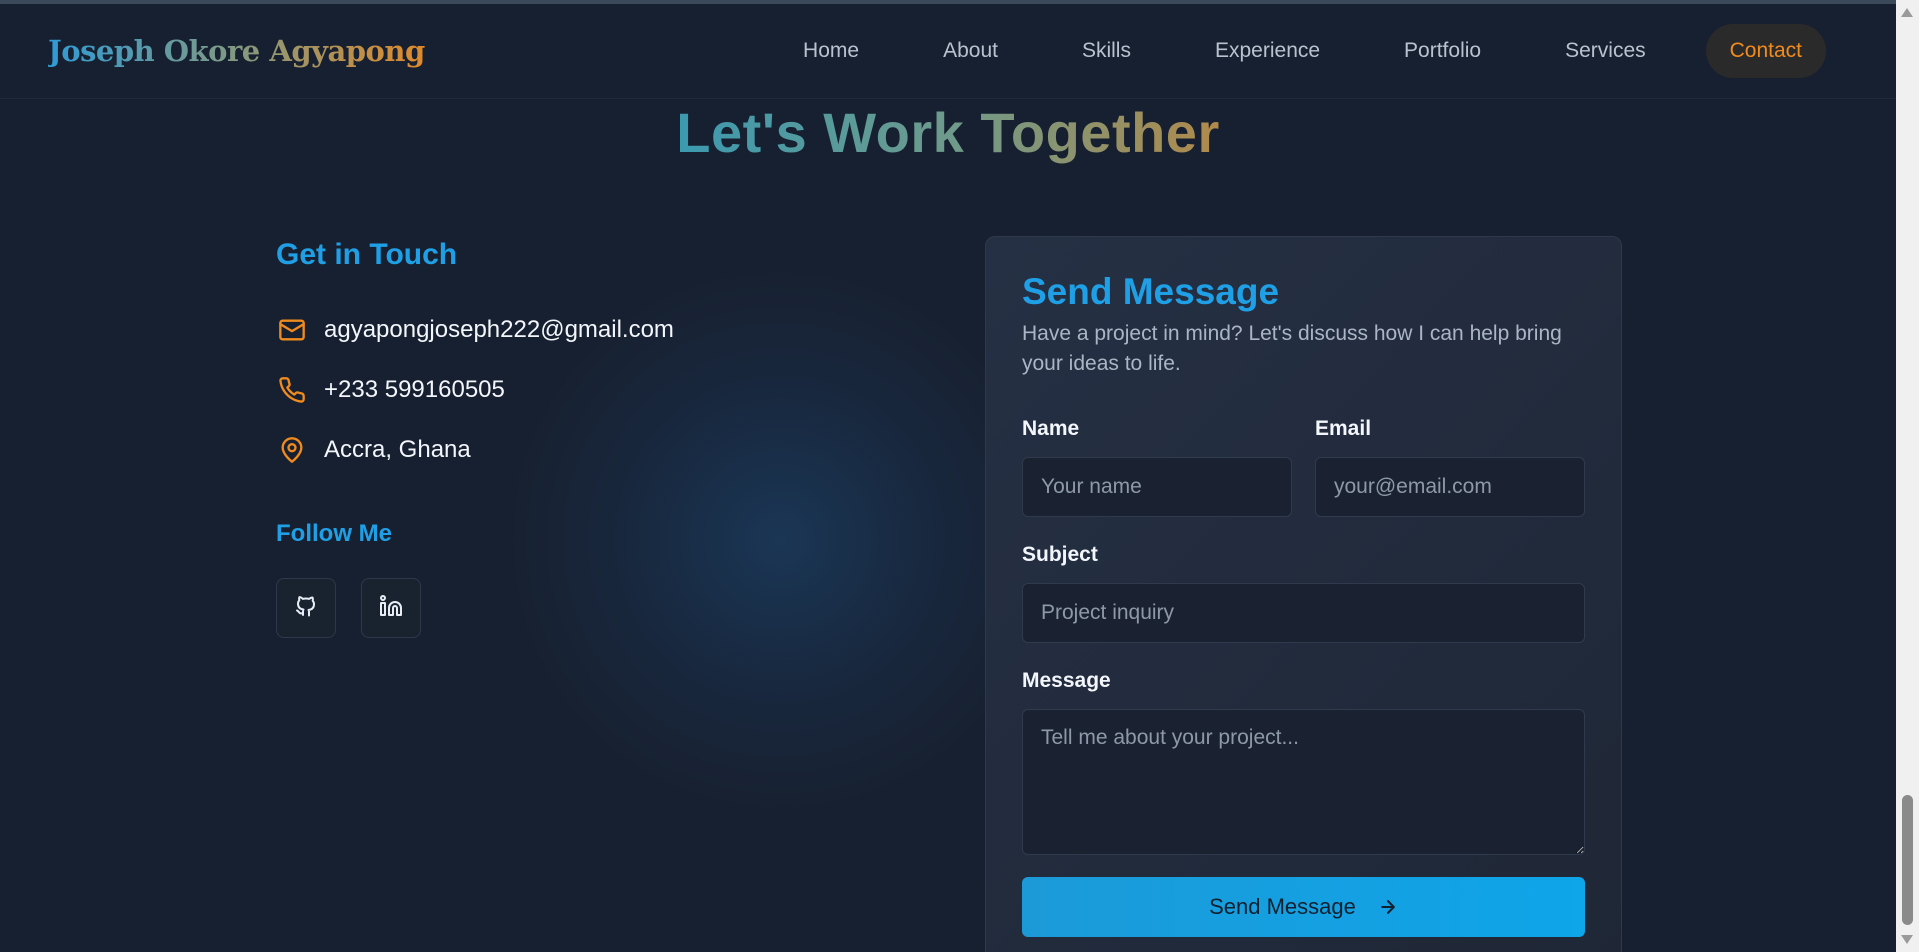  I want to click on github-button, so click(306, 608).